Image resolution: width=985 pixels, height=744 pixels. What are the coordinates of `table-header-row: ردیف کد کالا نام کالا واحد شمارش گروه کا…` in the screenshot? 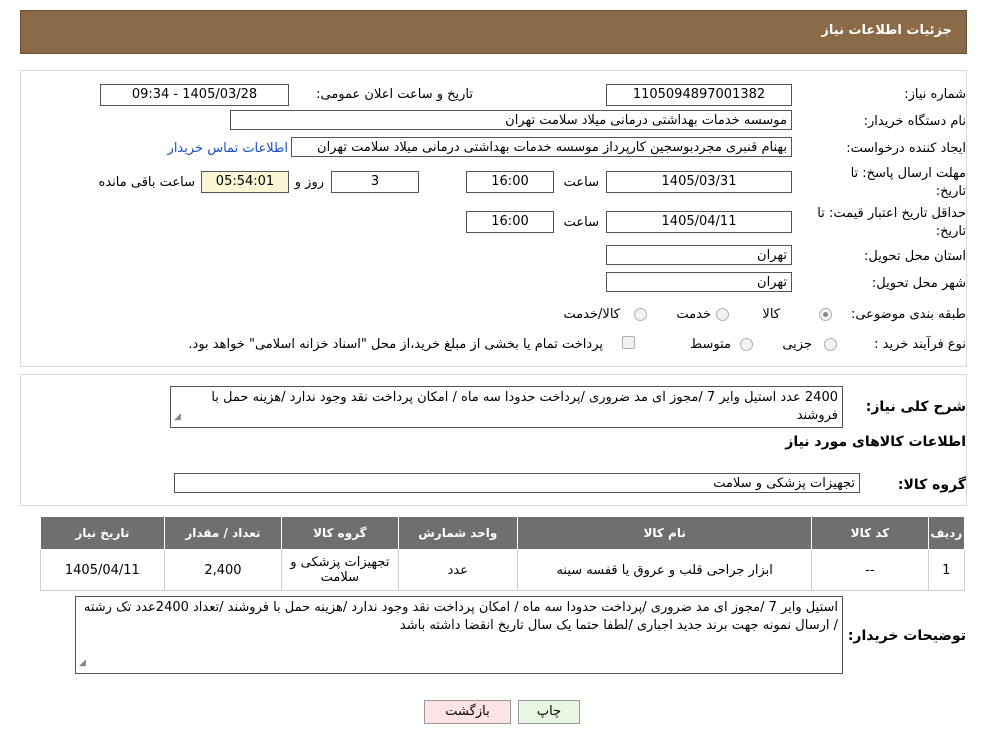 It's located at (503, 533).